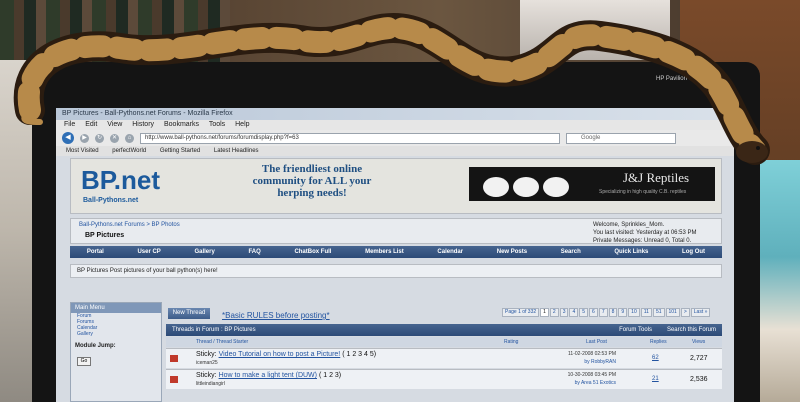 Image resolution: width=800 pixels, height=402 pixels. What do you see at coordinates (254, 252) in the screenshot?
I see `nav-faq: FAQ` at bounding box center [254, 252].